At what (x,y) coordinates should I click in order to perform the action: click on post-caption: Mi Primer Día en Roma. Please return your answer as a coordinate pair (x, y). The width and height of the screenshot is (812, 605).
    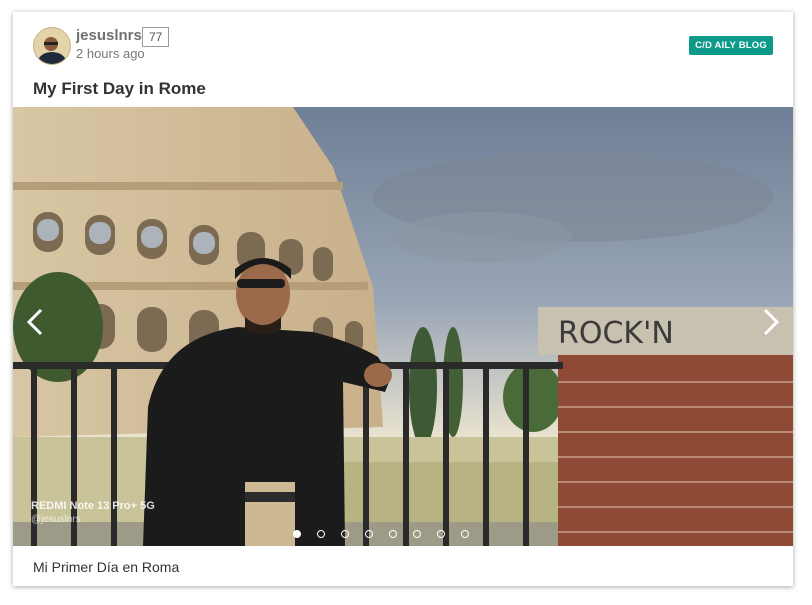
    Looking at the image, I should click on (106, 567).